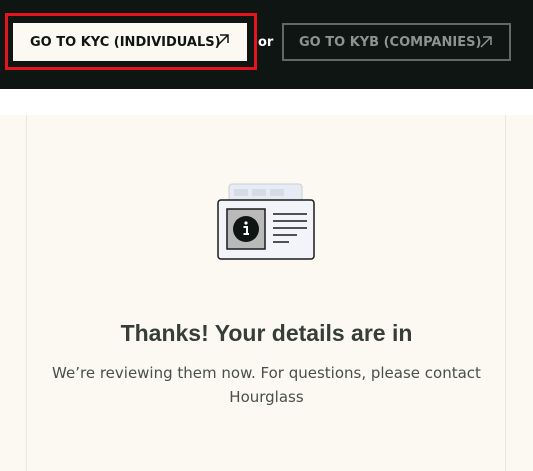  Describe the element at coordinates (390, 42) in the screenshot. I see `kyb-button-label: GO TO KYB (COMPANIES)` at that location.